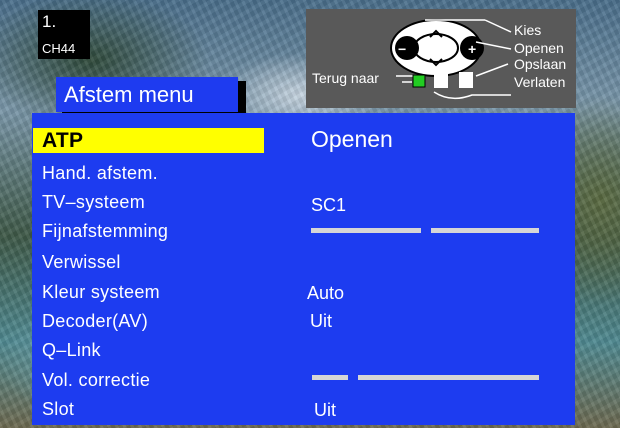  Describe the element at coordinates (62, 141) in the screenshot. I see `menu-item-atp: ATP` at that location.